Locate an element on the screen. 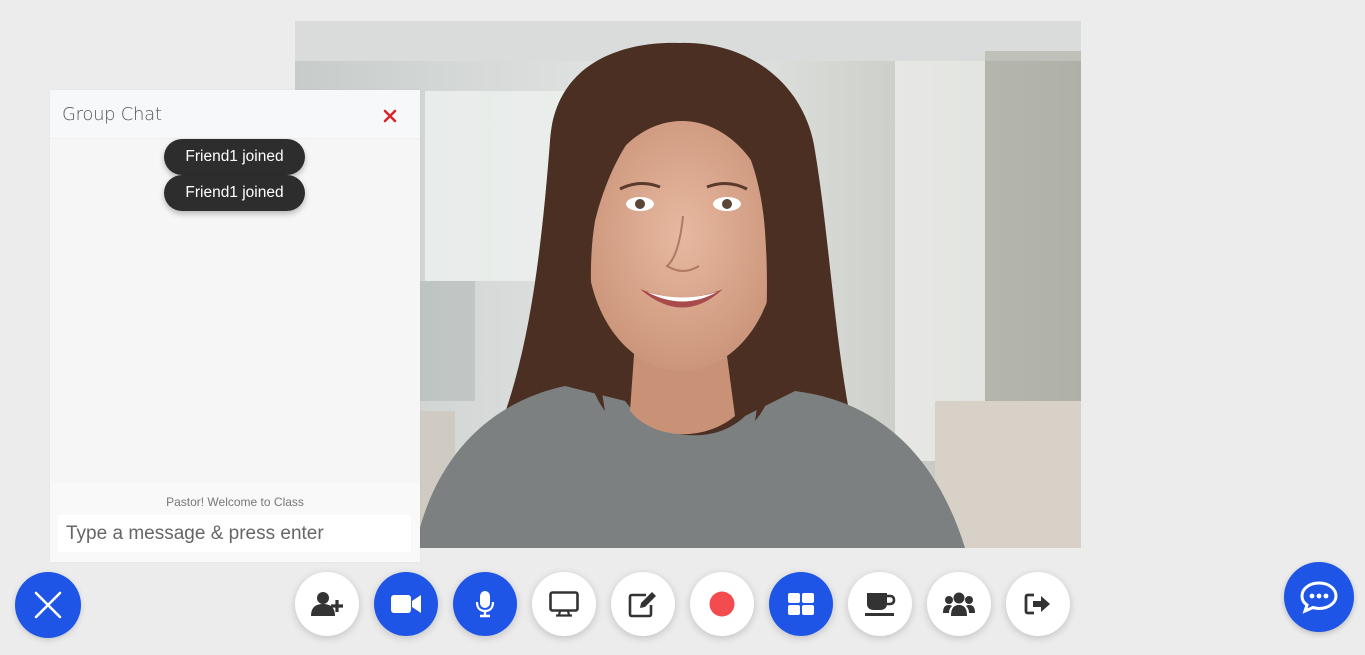 Image resolution: width=1365 pixels, height=655 pixels. video-camera-icon is located at coordinates (406, 604).